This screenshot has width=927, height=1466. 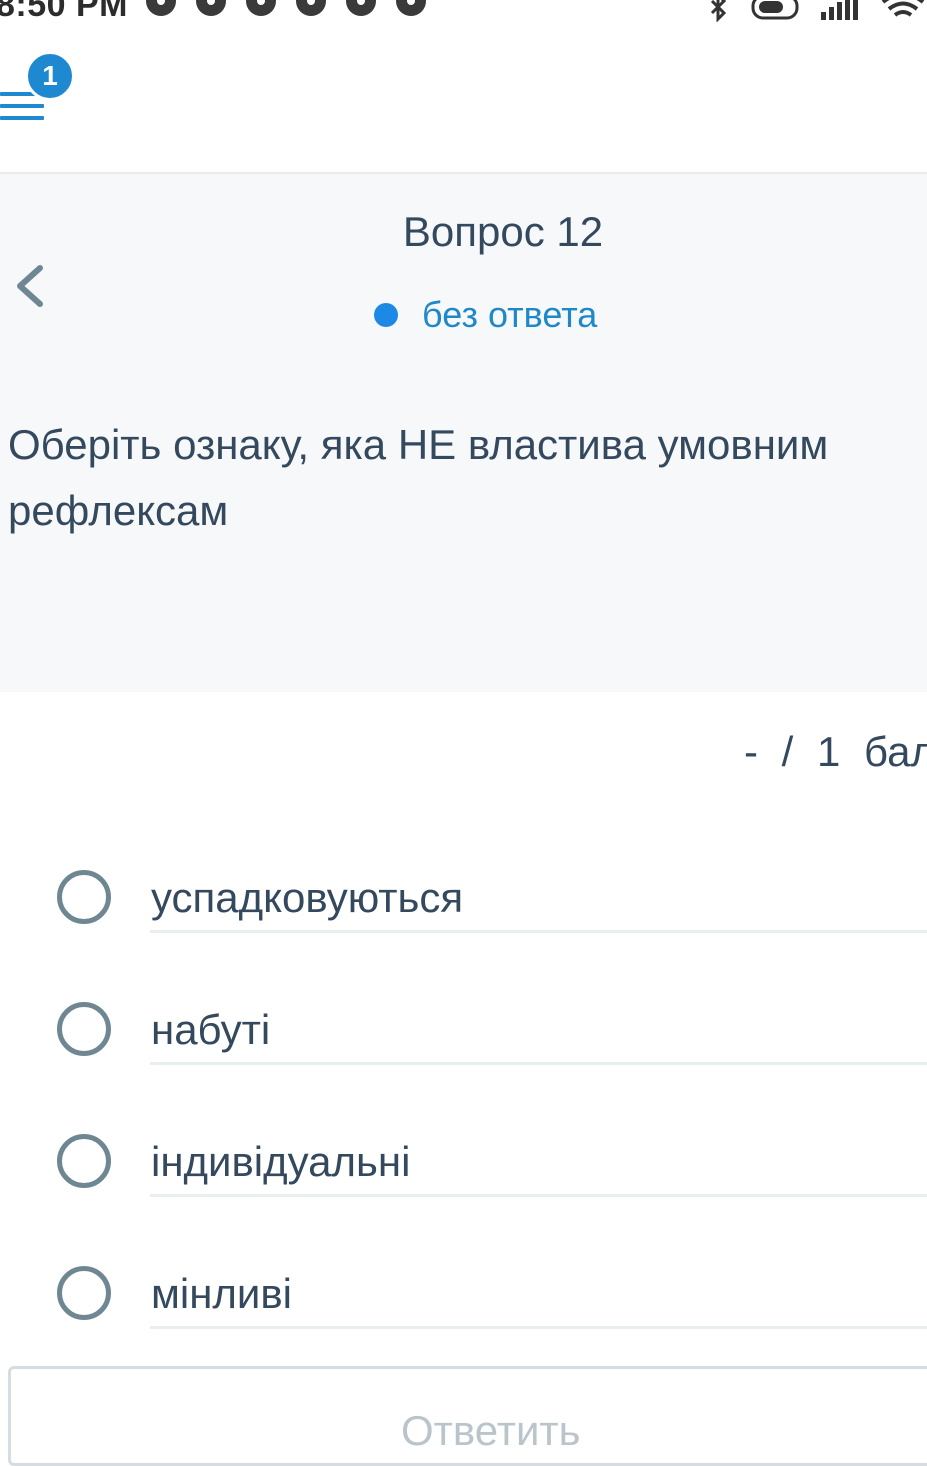 I want to click on points-indicator: - / 1 бал, so click(x=835, y=751).